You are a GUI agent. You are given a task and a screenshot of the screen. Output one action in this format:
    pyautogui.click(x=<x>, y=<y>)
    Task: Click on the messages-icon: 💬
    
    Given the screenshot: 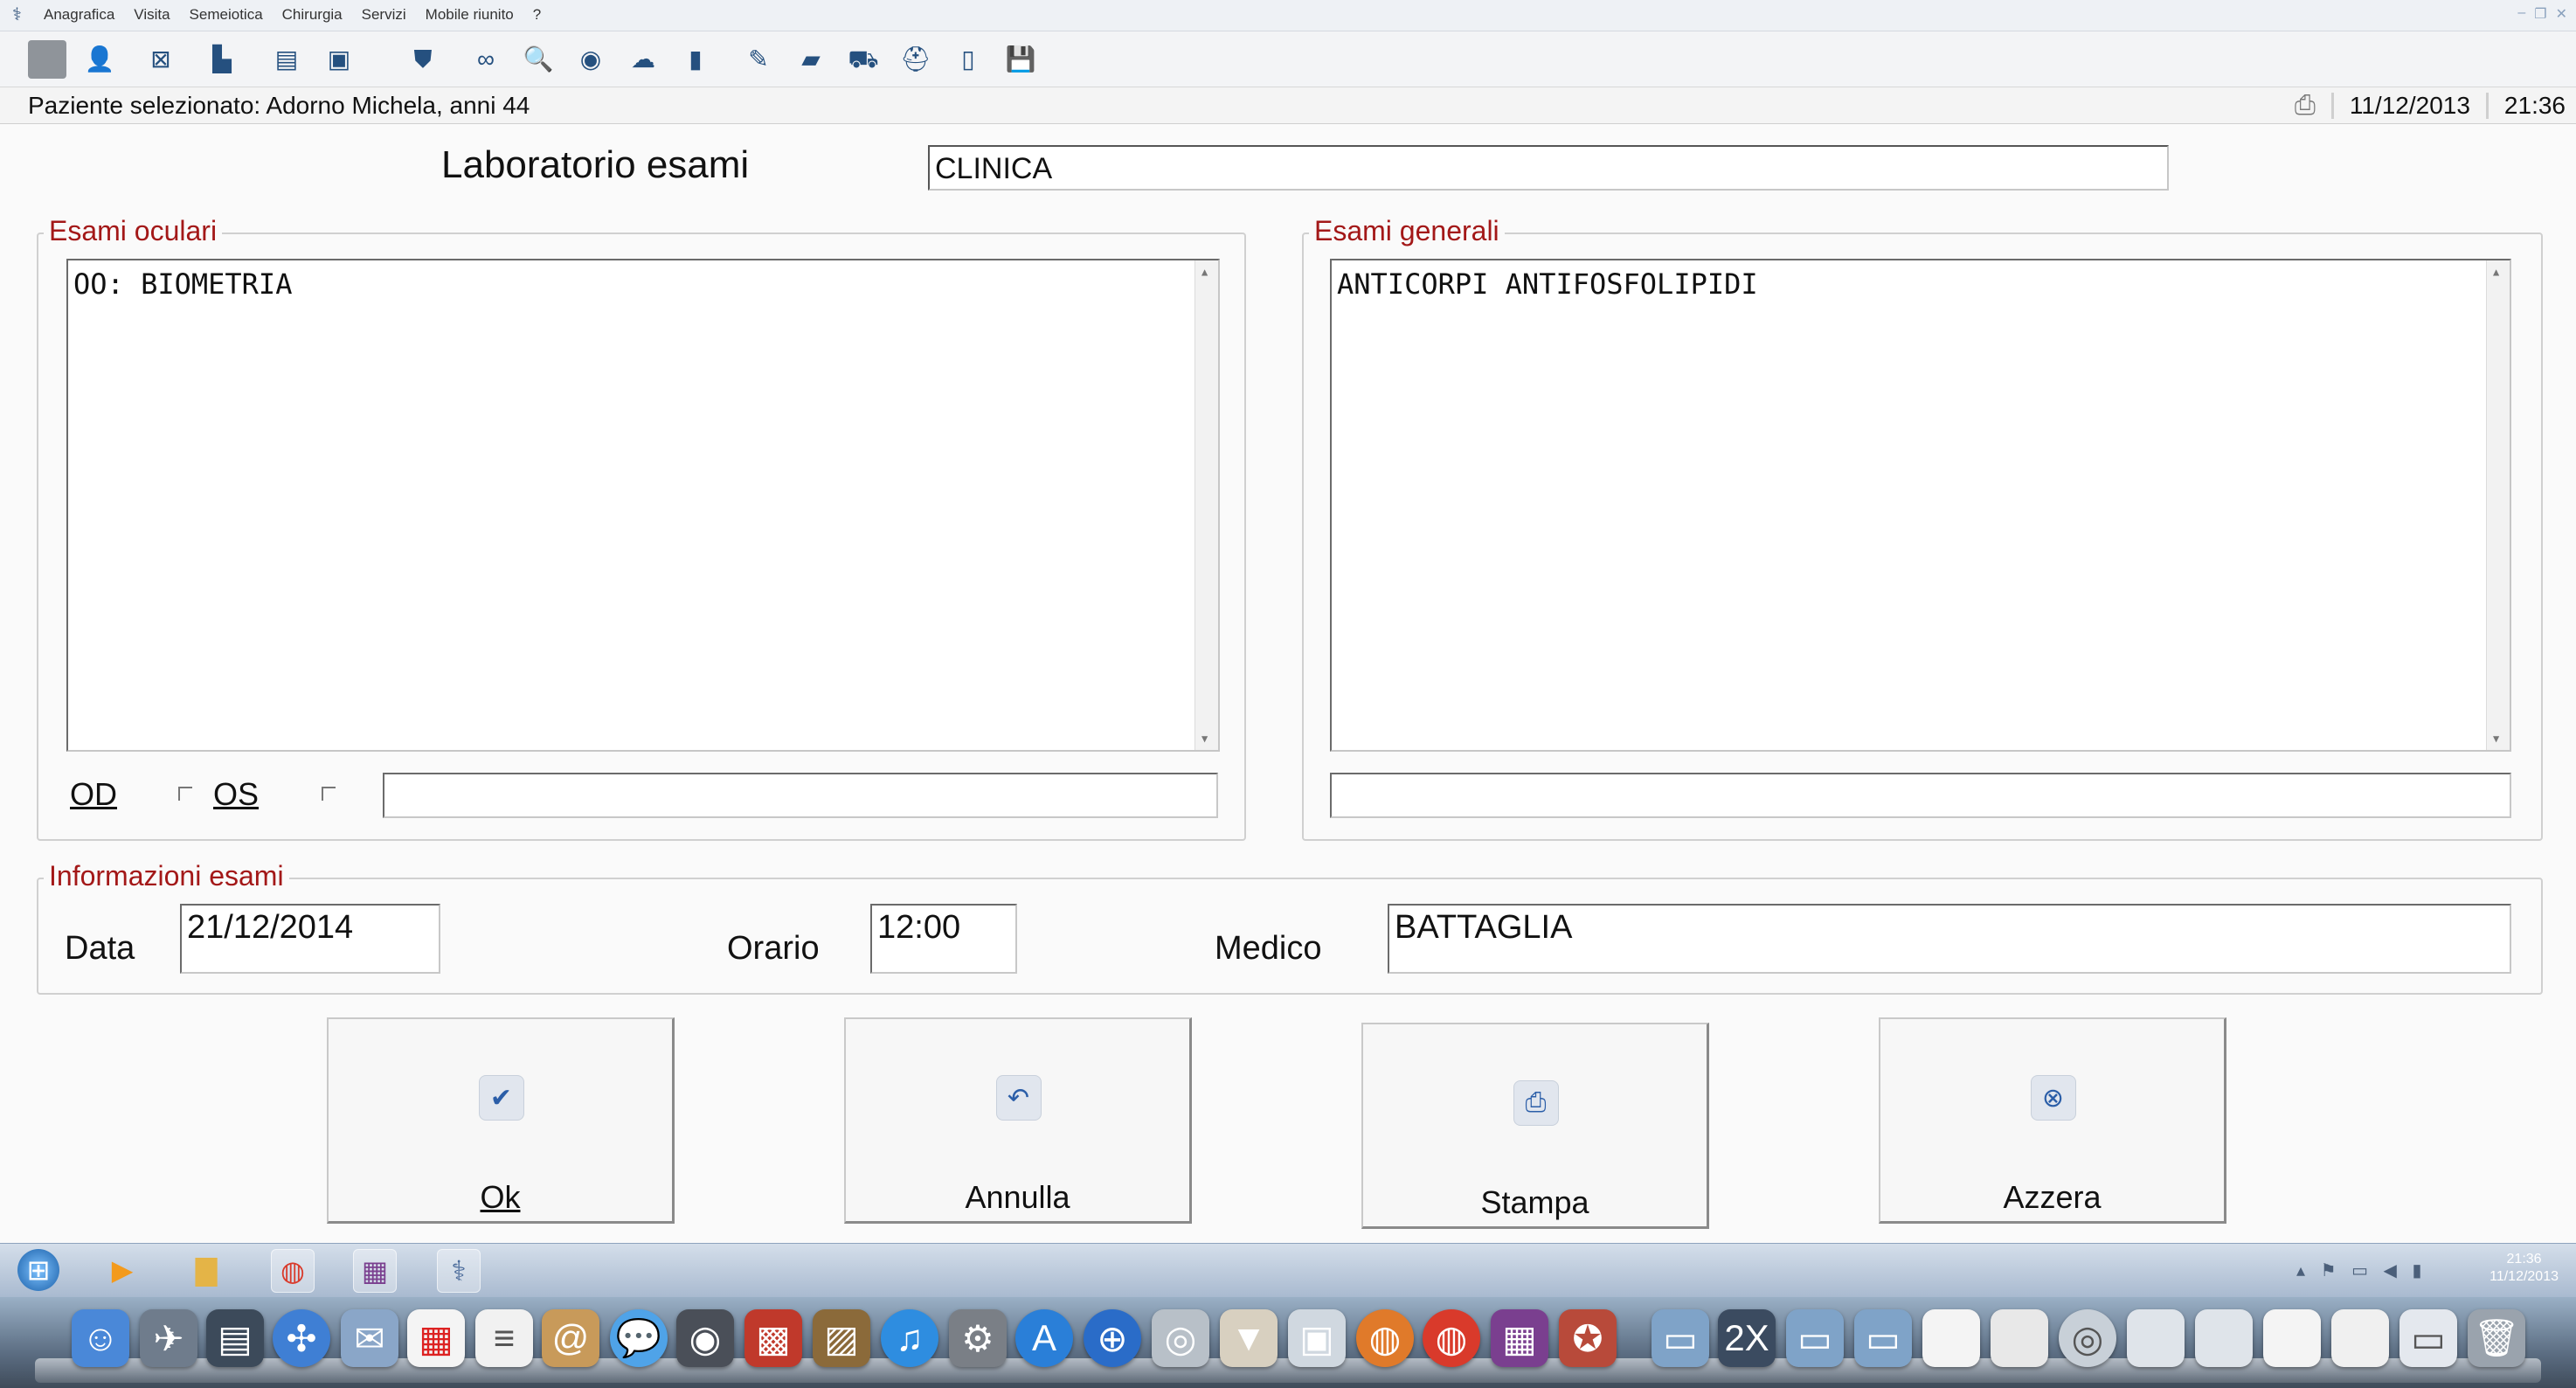 What is the action you would take?
    pyautogui.click(x=639, y=1338)
    